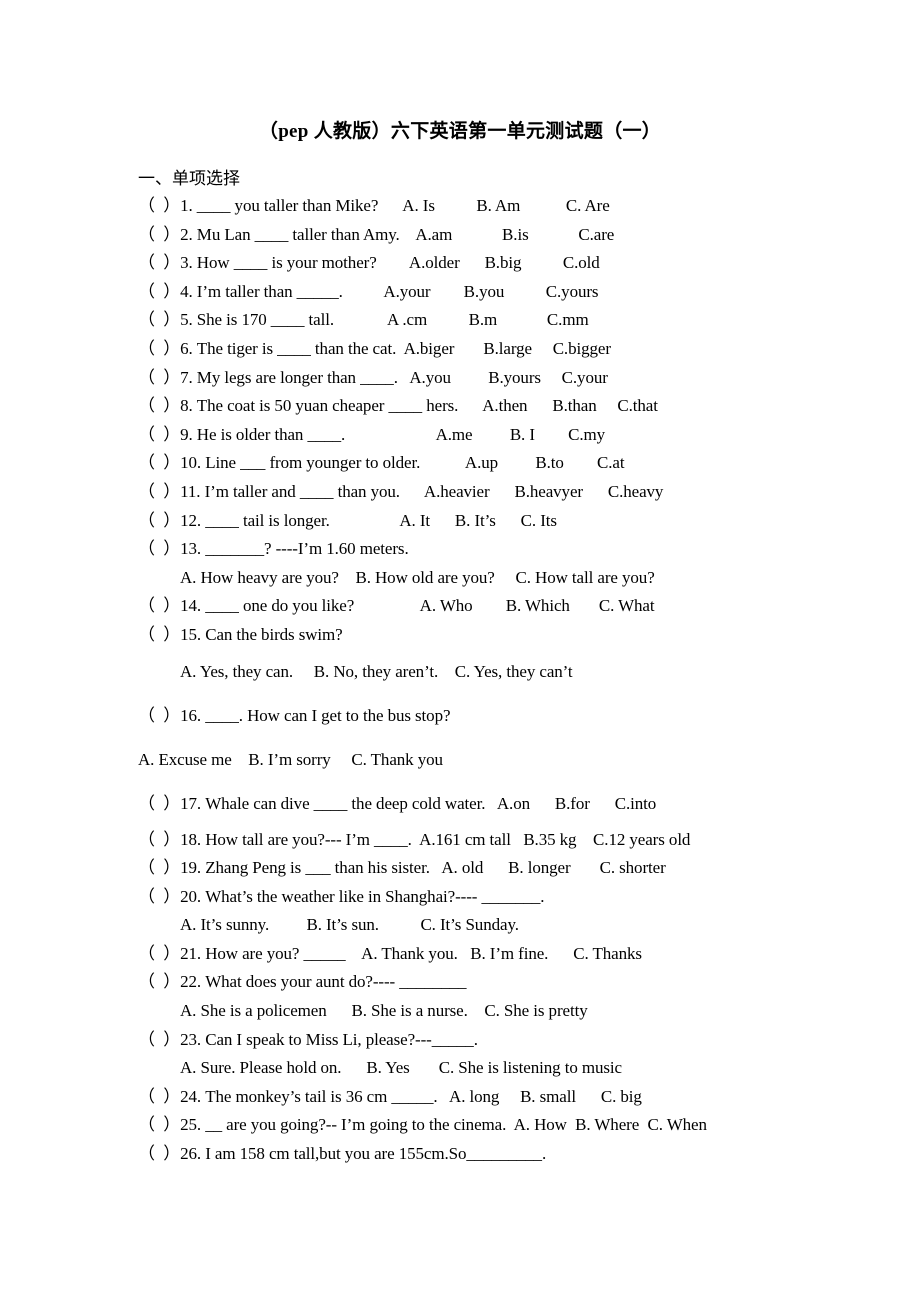 This screenshot has height=1302, width=920. What do you see at coordinates (240, 634) in the screenshot?
I see `question-line: （ ）15. Can the birds swim?` at bounding box center [240, 634].